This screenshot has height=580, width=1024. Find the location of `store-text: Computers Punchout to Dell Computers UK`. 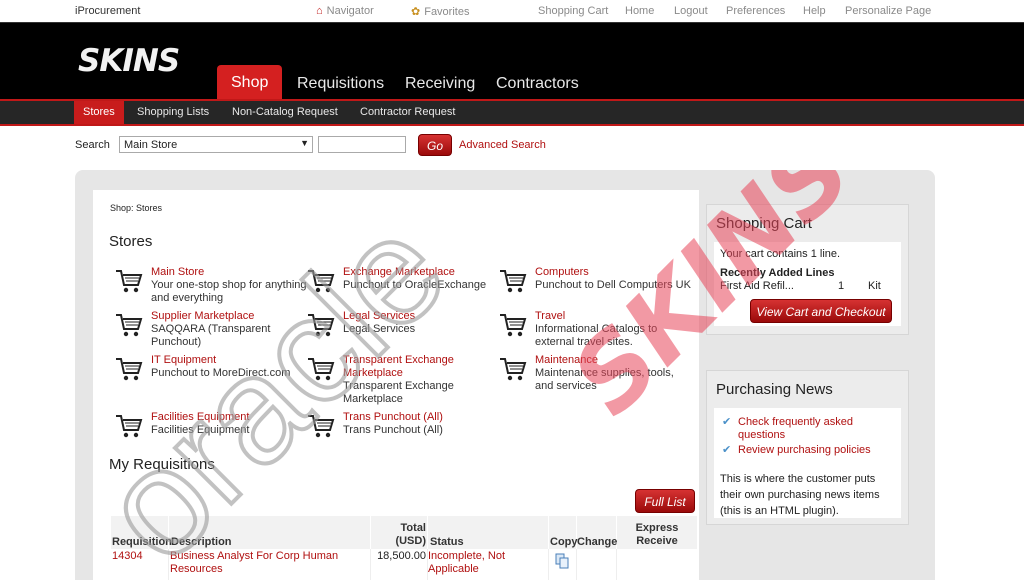

store-text: Computers Punchout to Dell Computers UK is located at coordinates (615, 279).